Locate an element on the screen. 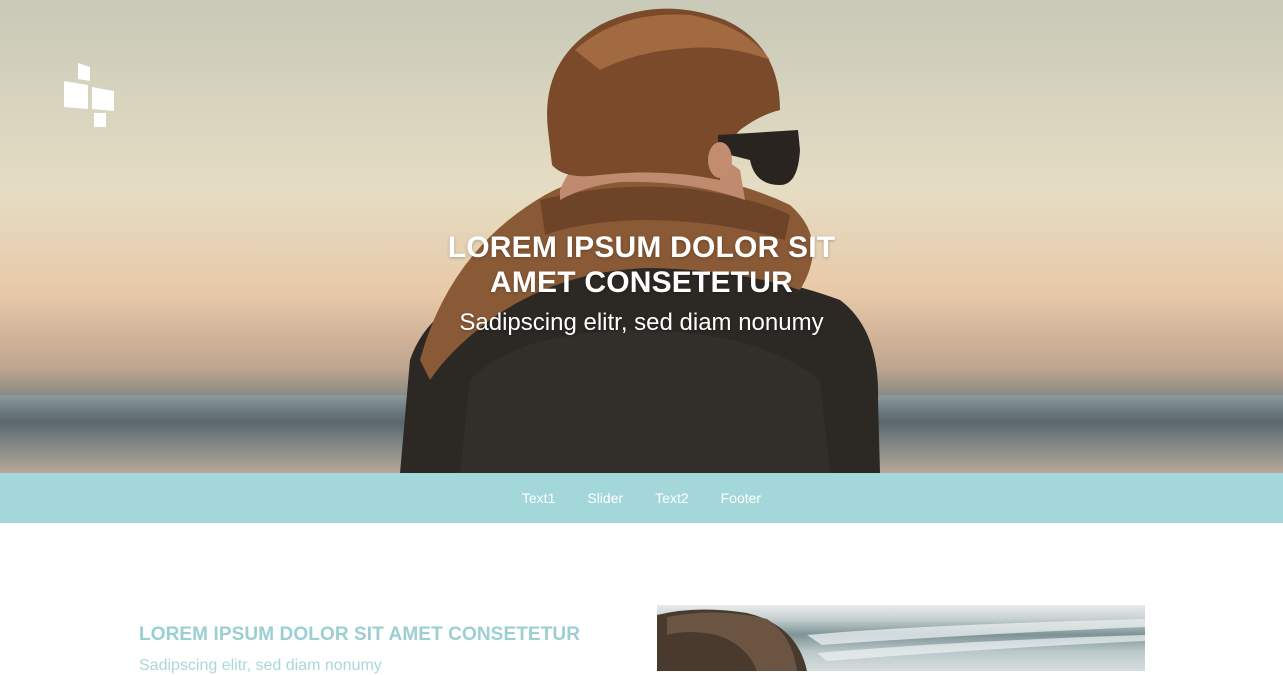 The width and height of the screenshot is (1283, 675). coastline-photo is located at coordinates (901, 640).